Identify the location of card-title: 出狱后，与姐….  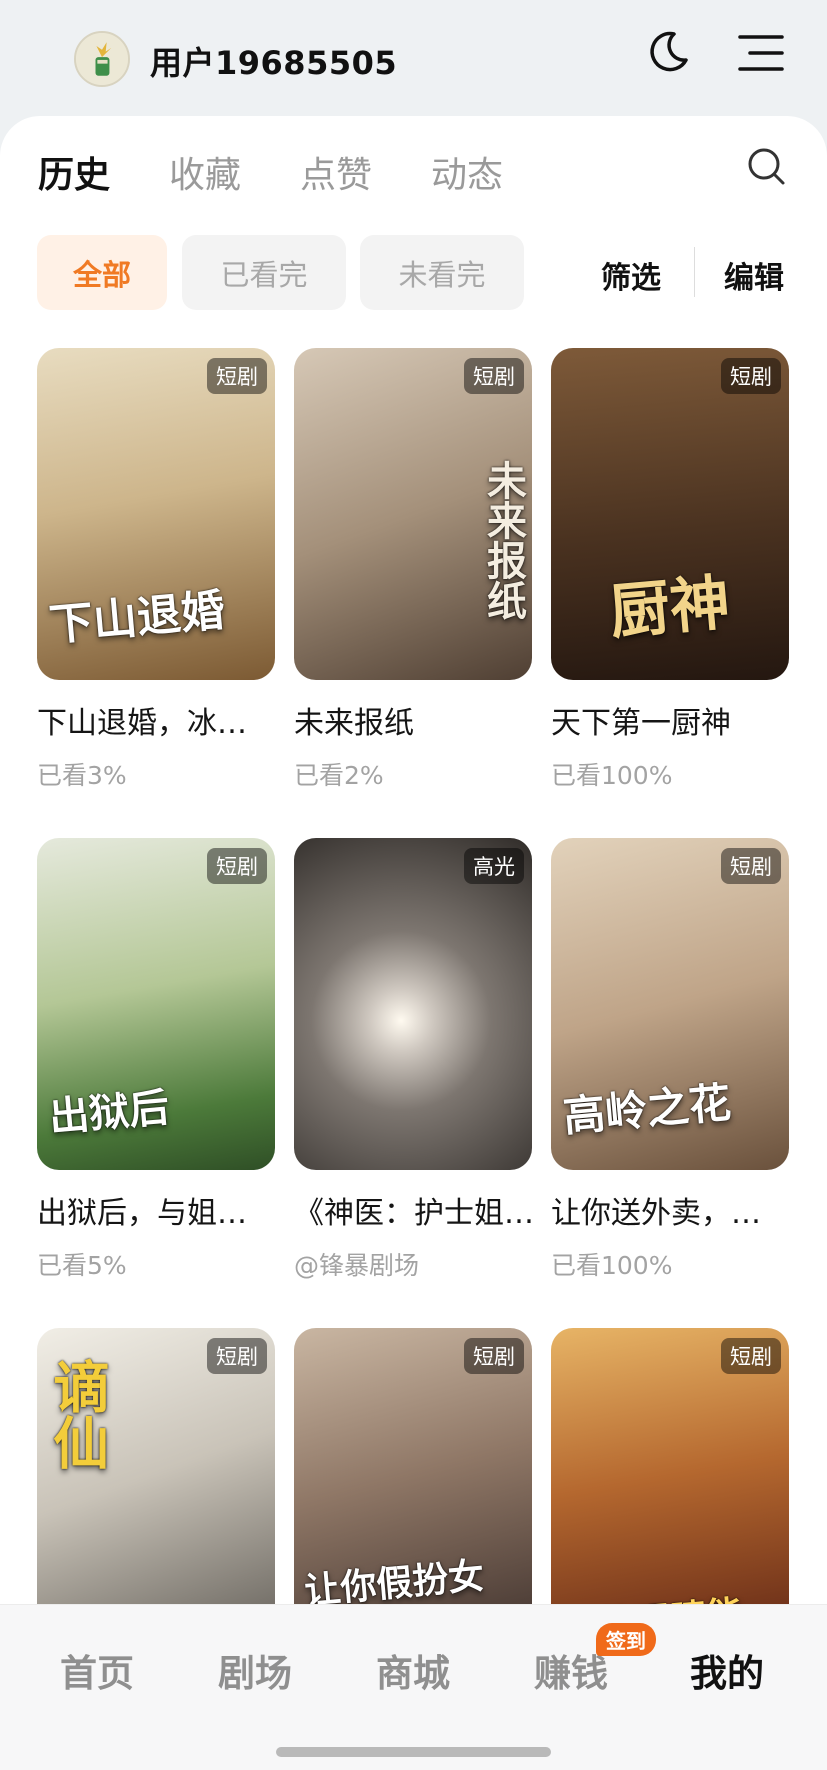
(142, 1213).